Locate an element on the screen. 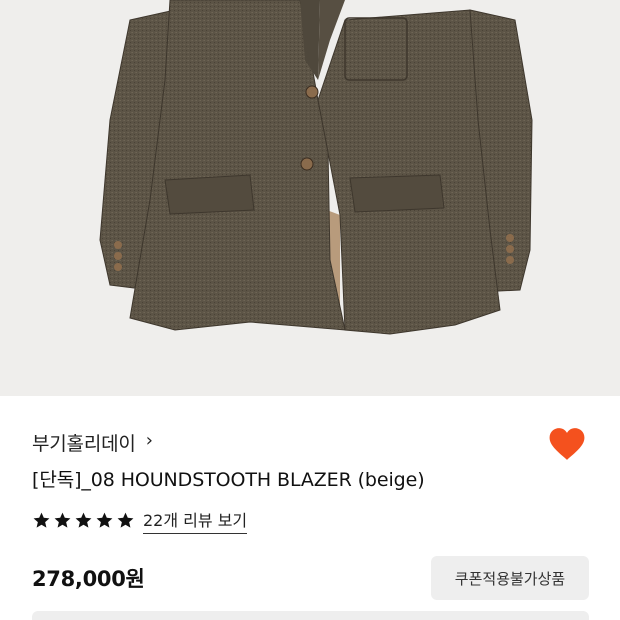 The width and height of the screenshot is (620, 620). star-rating is located at coordinates (83, 520).